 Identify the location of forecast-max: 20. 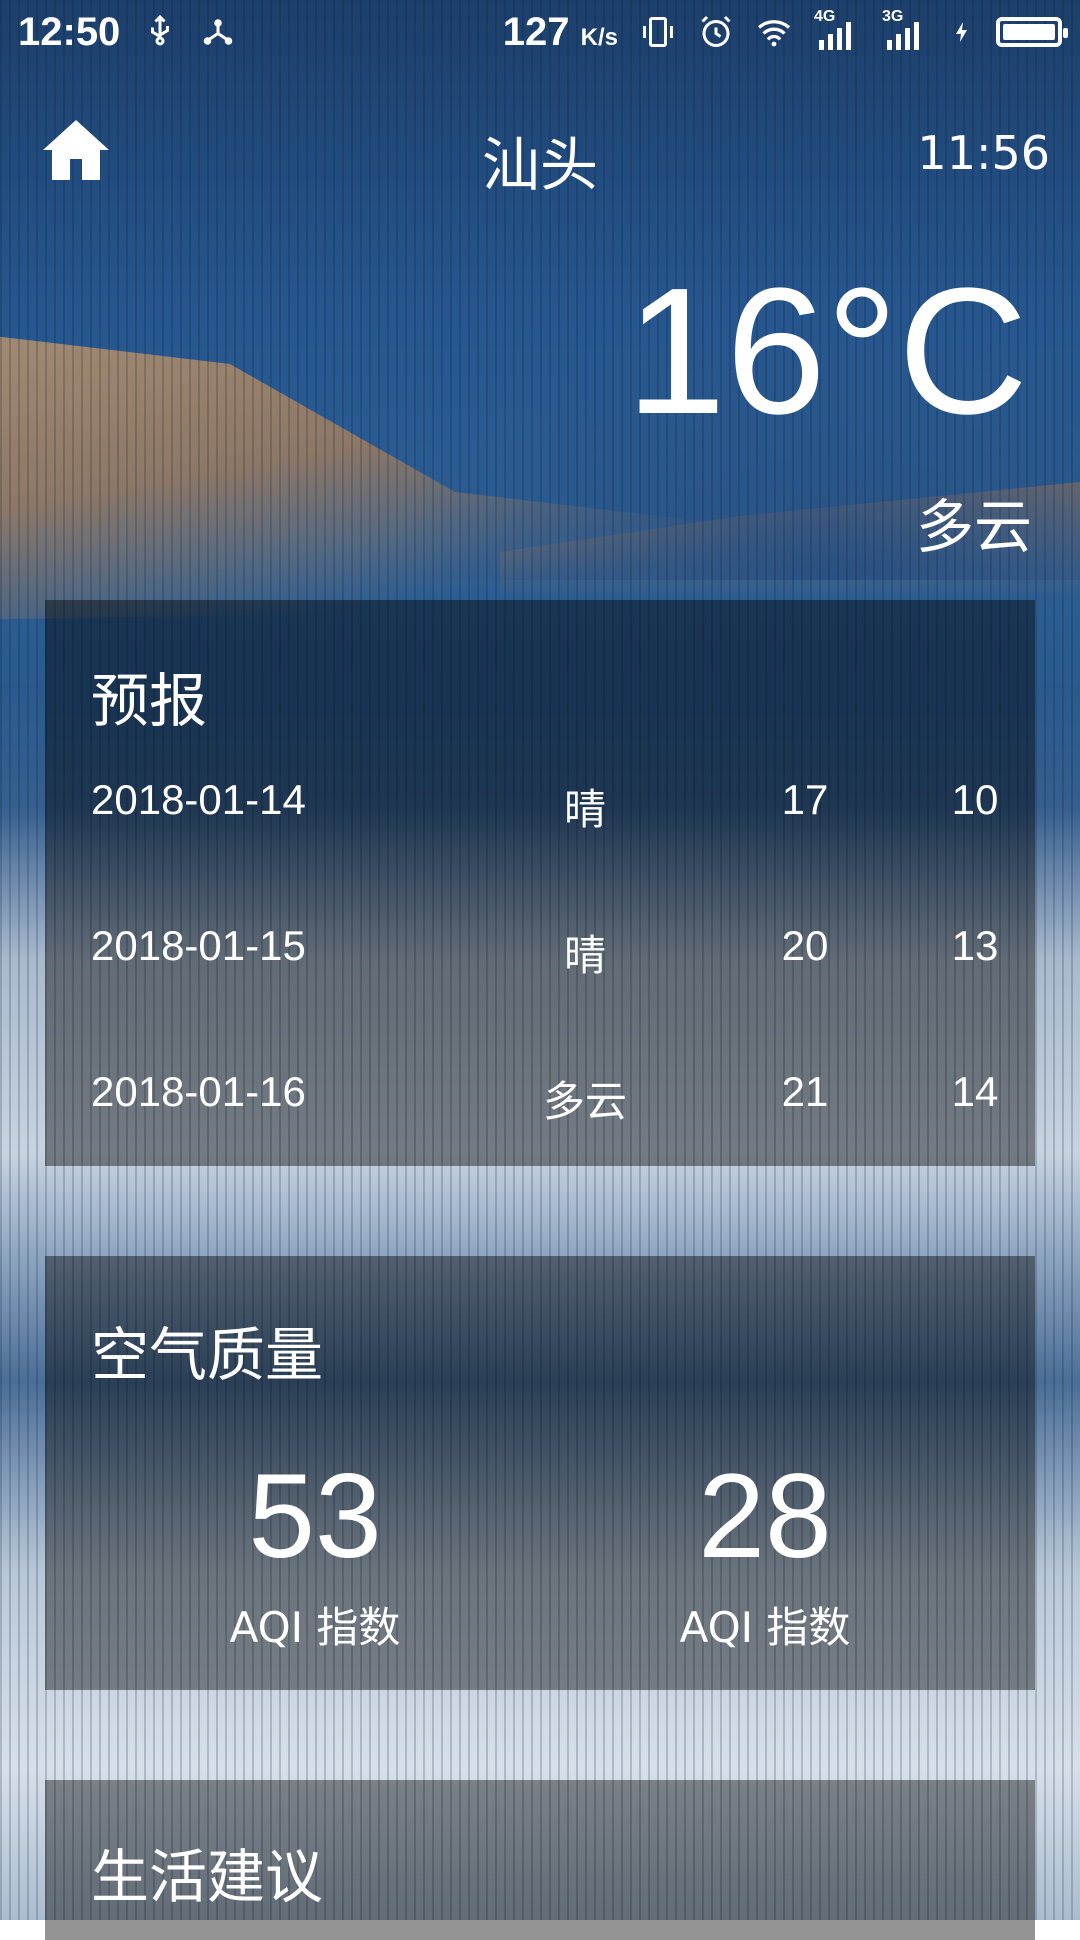
(805, 945).